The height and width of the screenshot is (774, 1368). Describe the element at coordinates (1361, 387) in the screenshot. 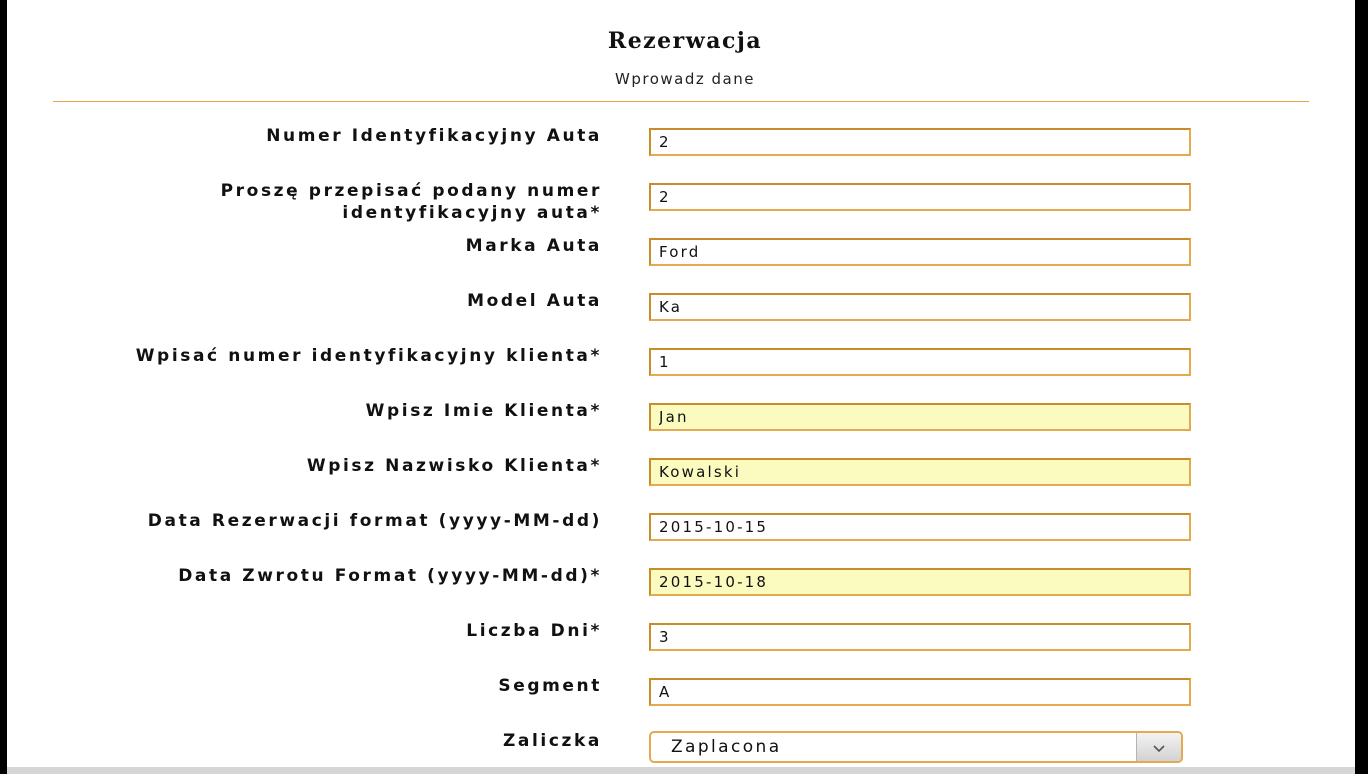

I see `window-frame-right` at that location.